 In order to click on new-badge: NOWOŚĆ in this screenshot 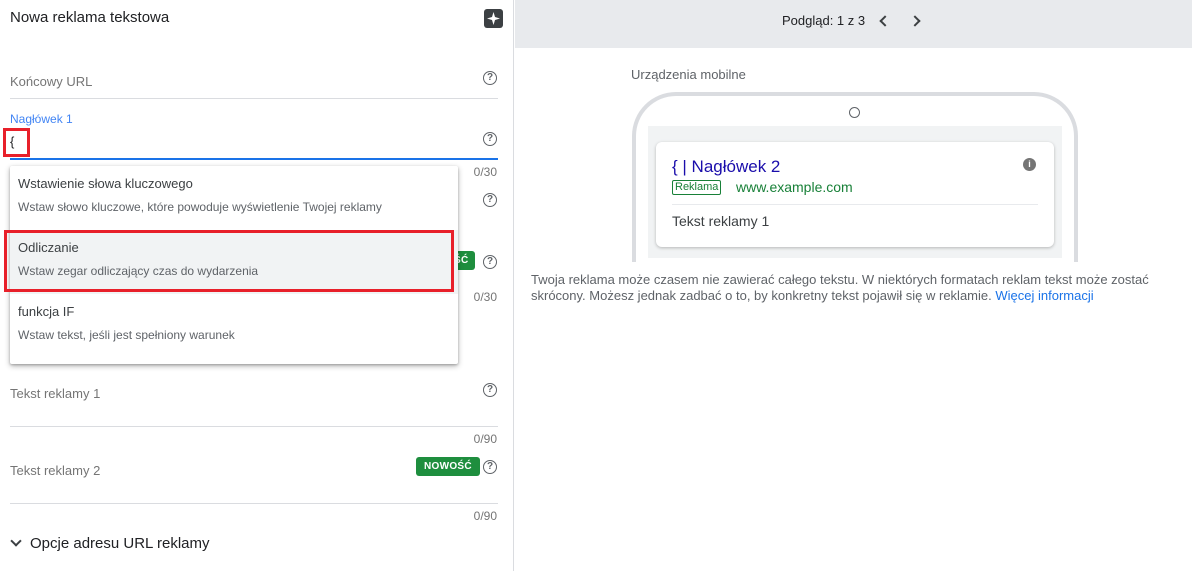, I will do `click(448, 466)`.